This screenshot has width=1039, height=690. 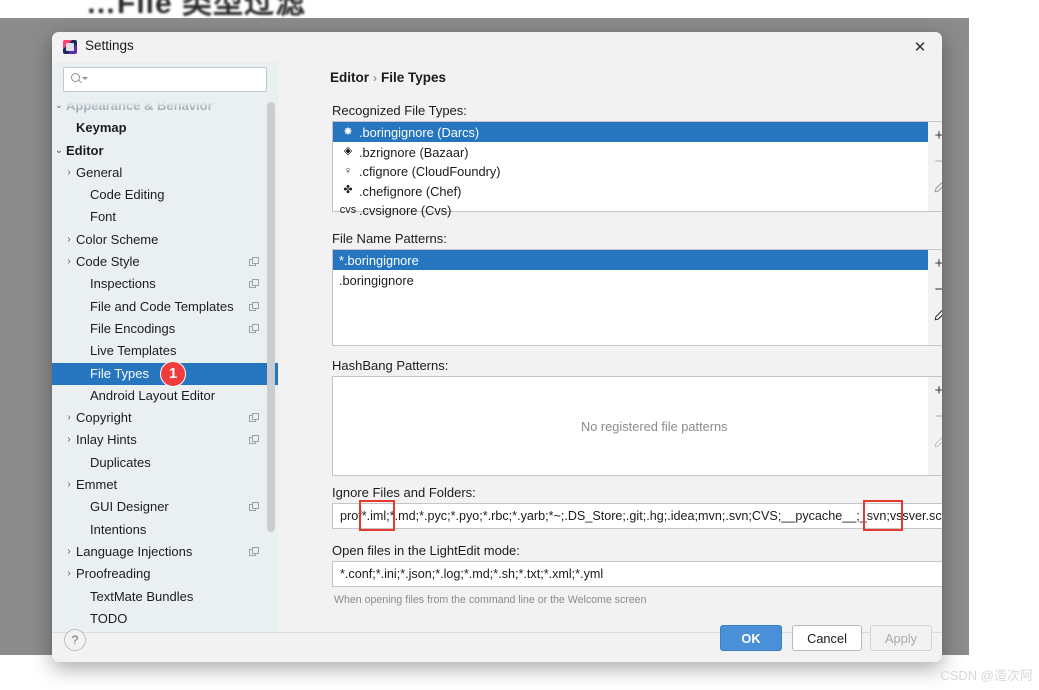 I want to click on hashbang-edit-pencil-icon, so click(x=935, y=442).